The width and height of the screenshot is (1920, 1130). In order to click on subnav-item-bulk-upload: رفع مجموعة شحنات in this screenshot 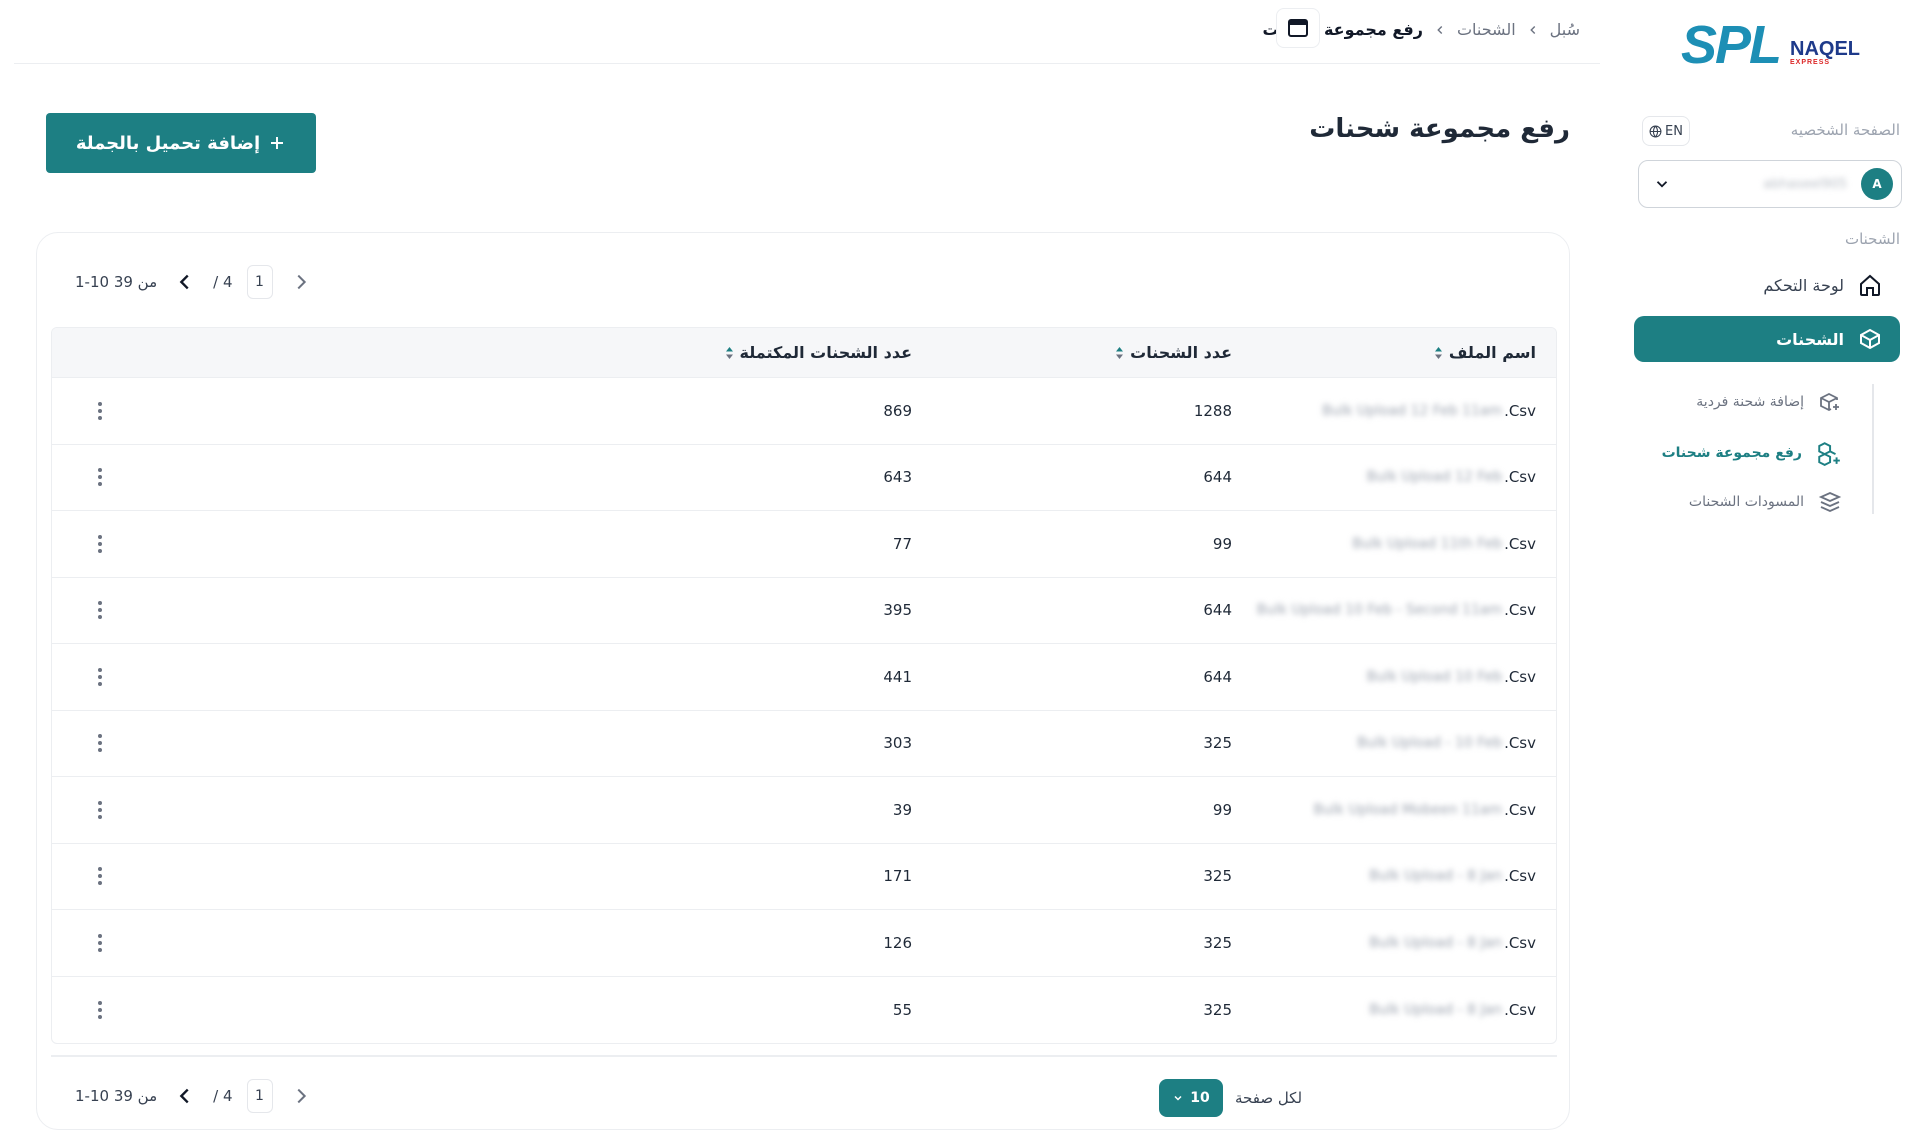, I will do `click(1752, 453)`.